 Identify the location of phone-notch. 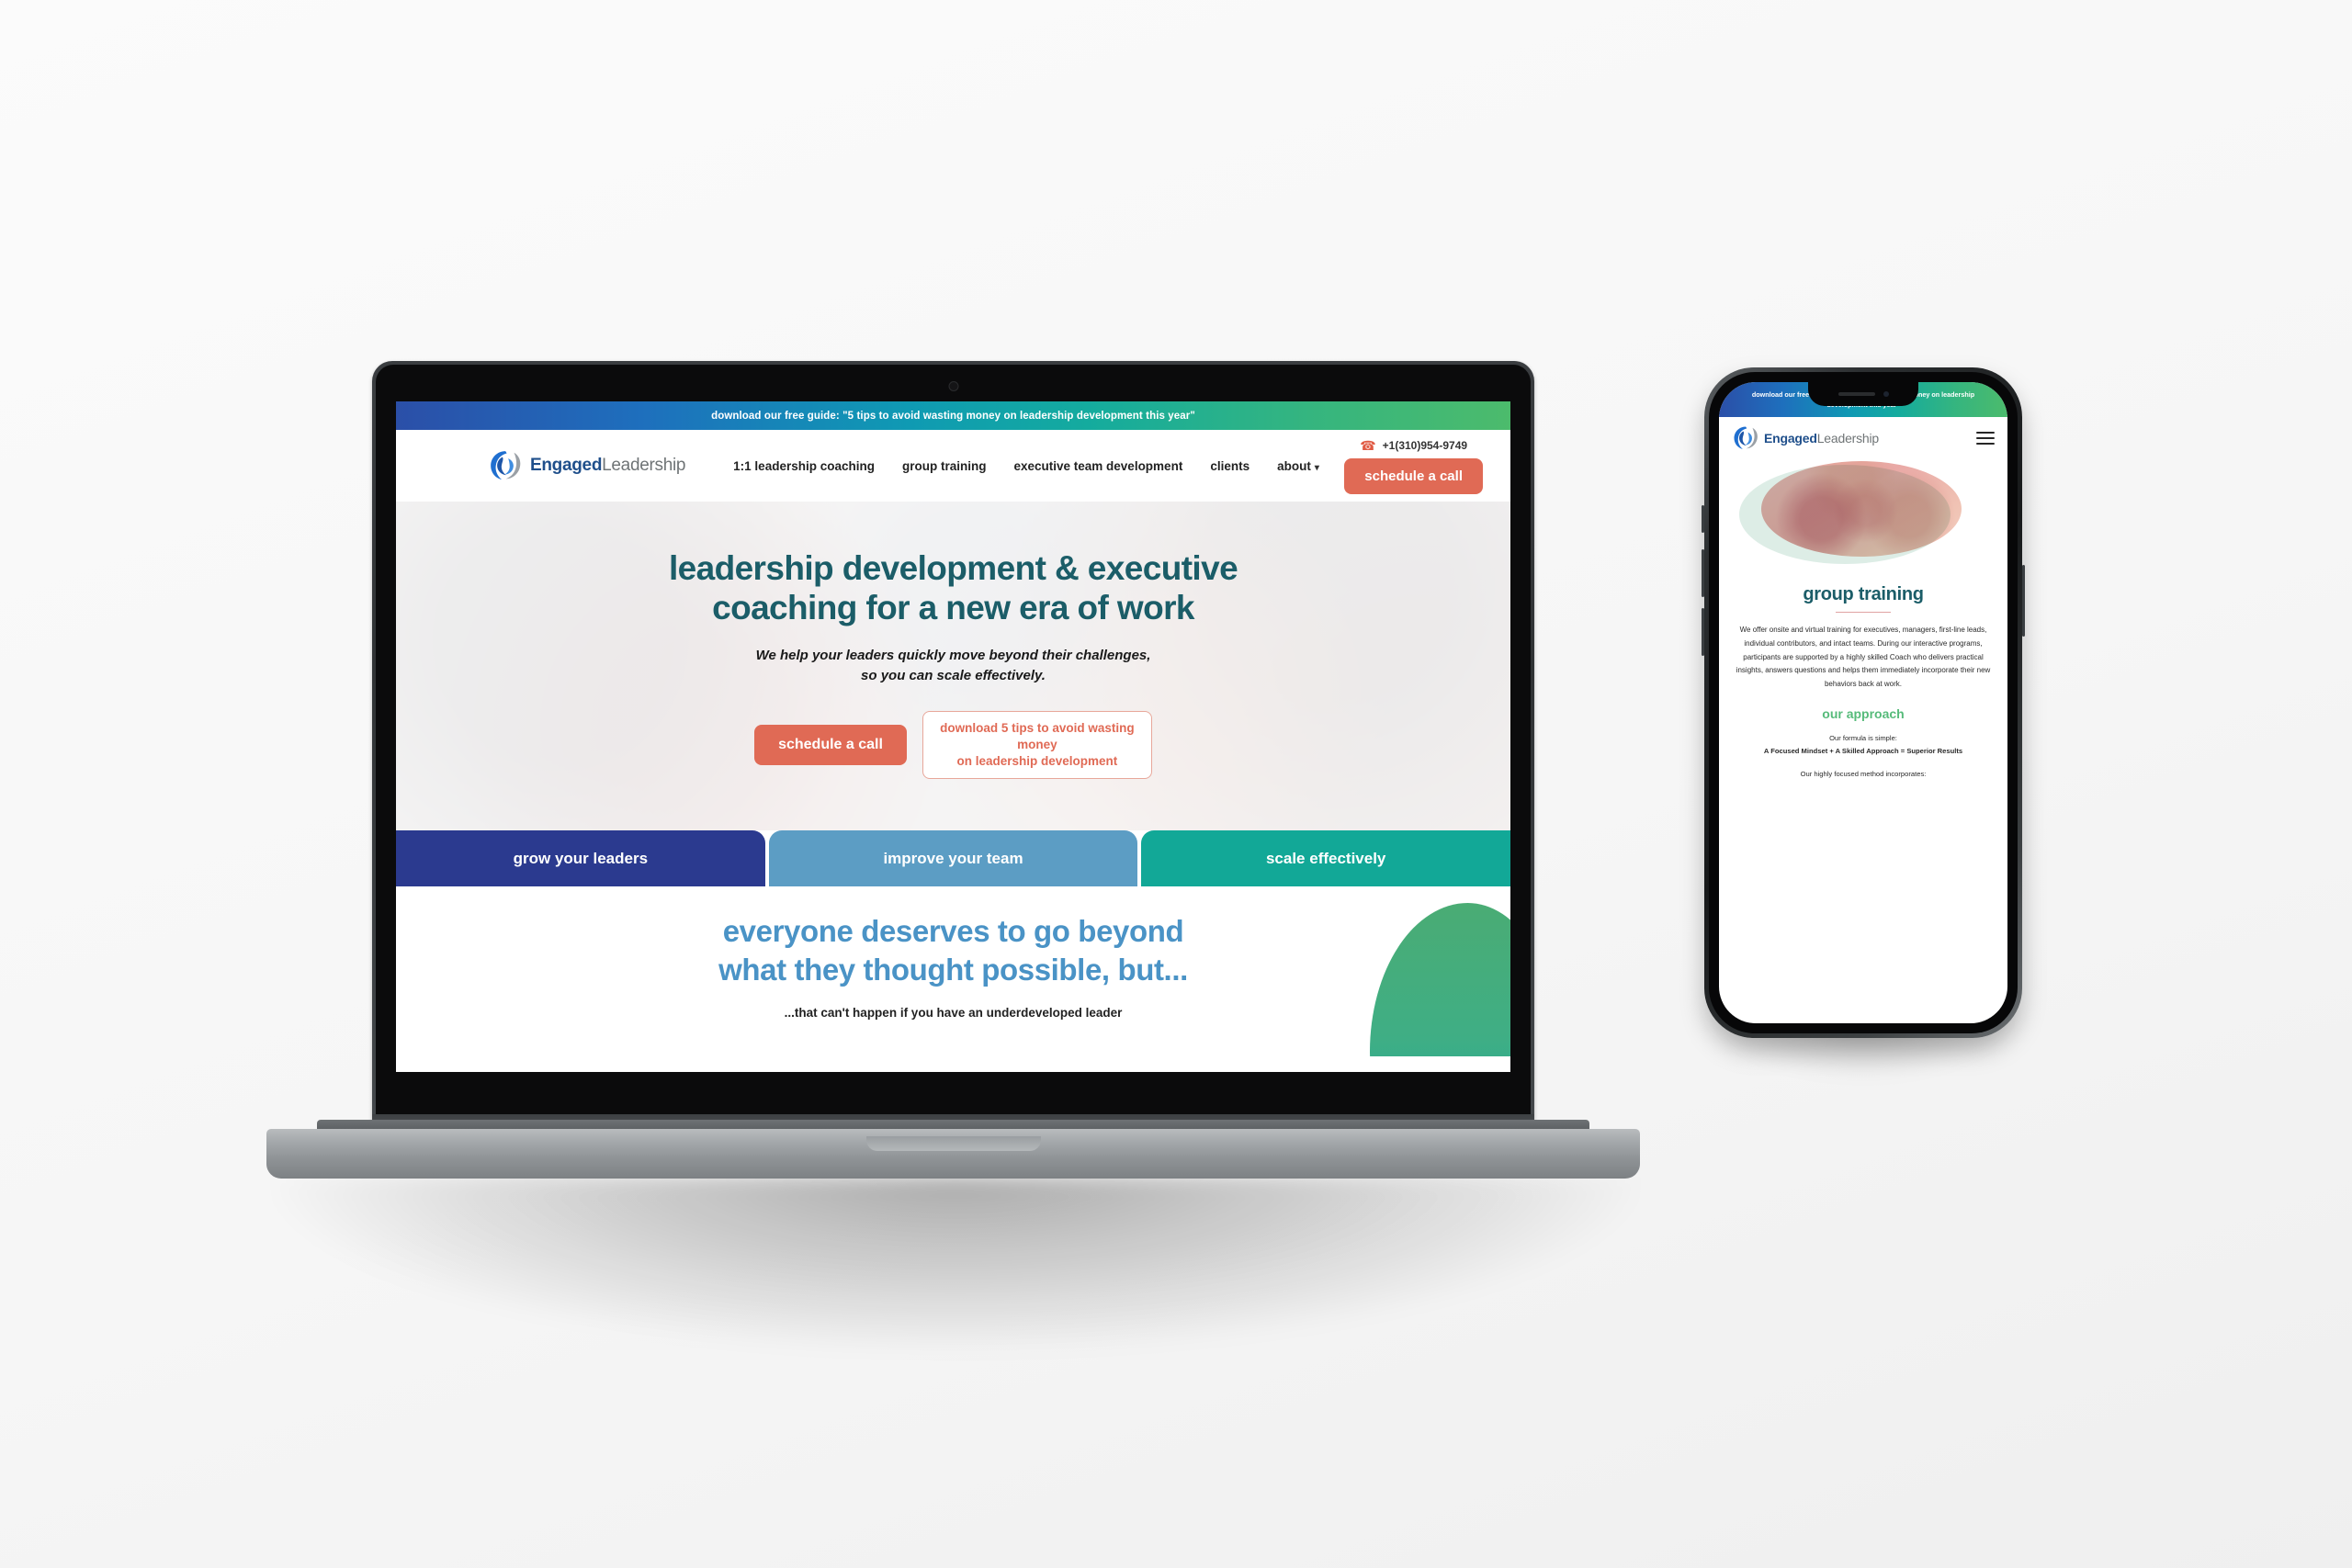
(1863, 394).